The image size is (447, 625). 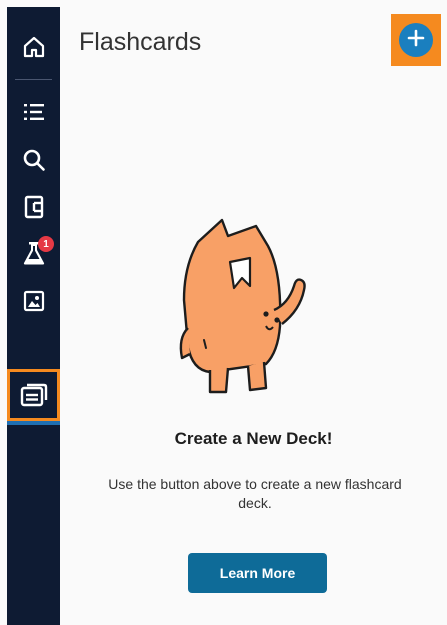 What do you see at coordinates (33, 79) in the screenshot?
I see `sidebar-divider` at bounding box center [33, 79].